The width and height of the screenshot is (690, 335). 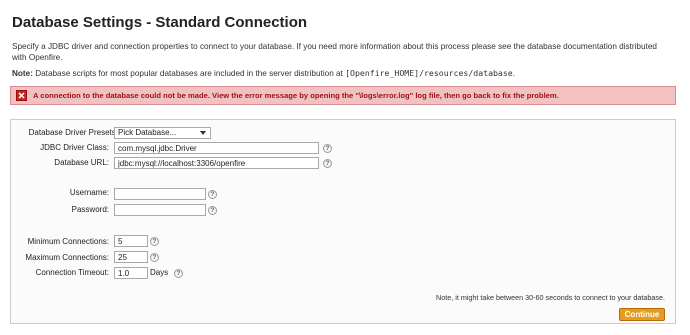 What do you see at coordinates (642, 314) in the screenshot?
I see `continue-button: Continue` at bounding box center [642, 314].